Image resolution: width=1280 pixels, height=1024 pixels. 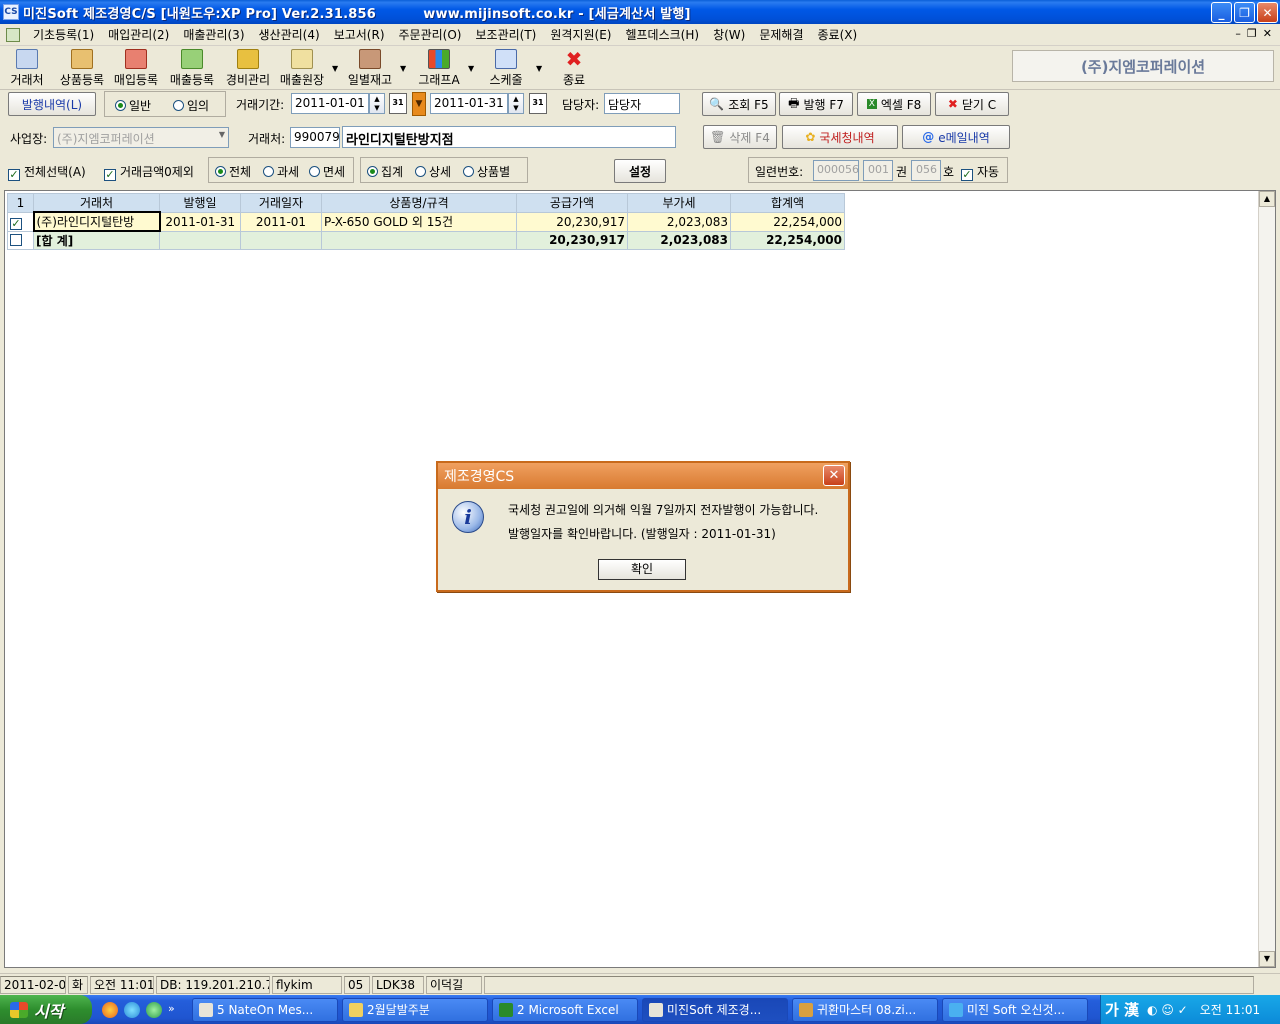 I want to click on serial-field-1: 000056, so click(x=836, y=170).